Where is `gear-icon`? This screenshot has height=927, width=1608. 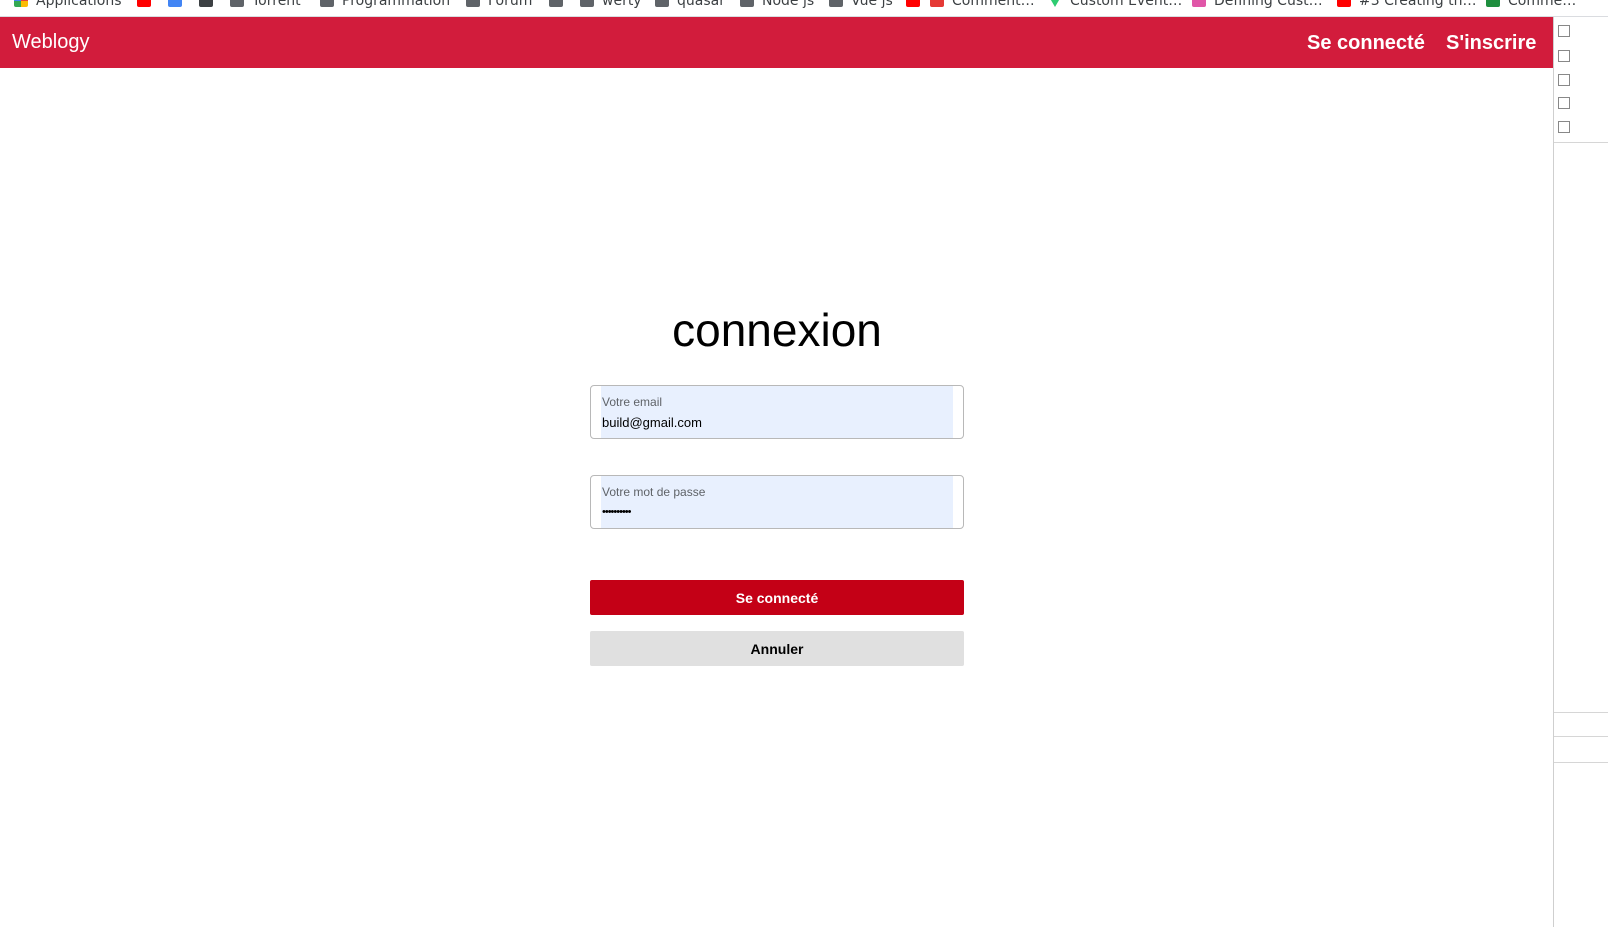
gear-icon is located at coordinates (556, 3).